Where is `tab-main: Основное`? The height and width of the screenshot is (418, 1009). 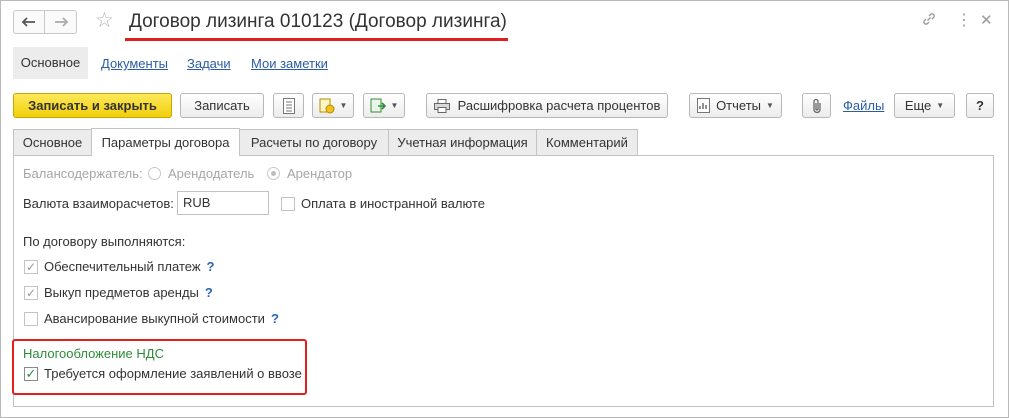 tab-main: Основное is located at coordinates (52, 142).